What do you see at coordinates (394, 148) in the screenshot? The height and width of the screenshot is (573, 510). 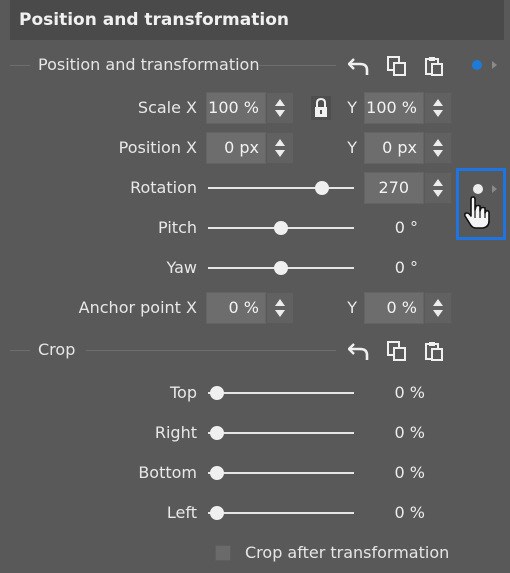 I see `position-y-input: 0 px` at bounding box center [394, 148].